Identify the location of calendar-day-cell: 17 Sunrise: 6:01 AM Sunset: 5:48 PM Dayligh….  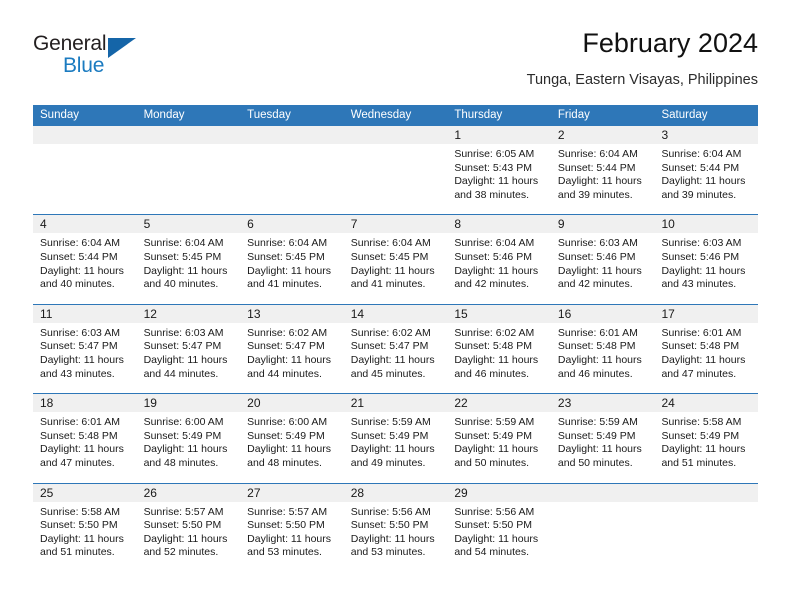
(706, 348).